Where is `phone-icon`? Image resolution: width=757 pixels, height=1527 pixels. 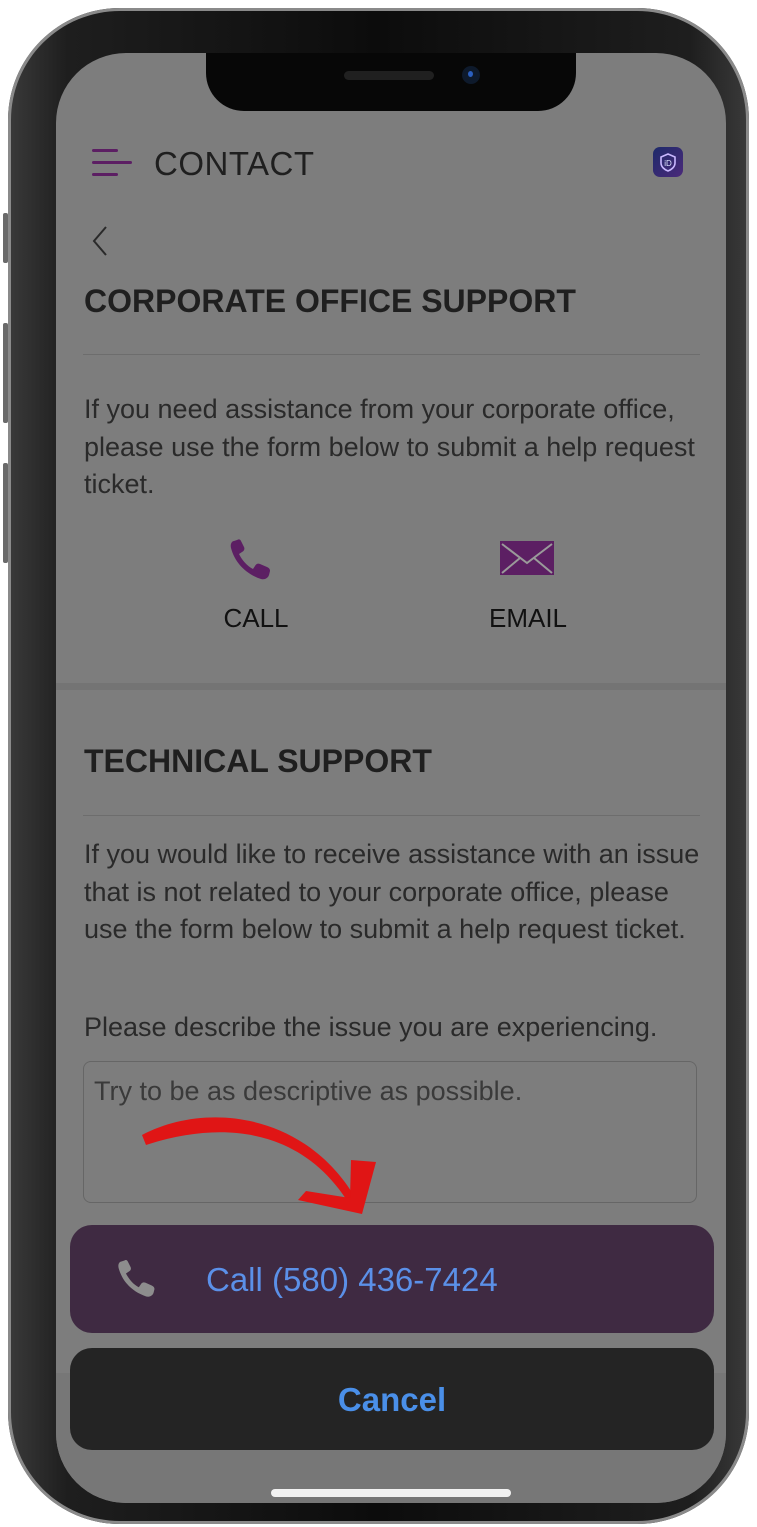 phone-icon is located at coordinates (256, 561).